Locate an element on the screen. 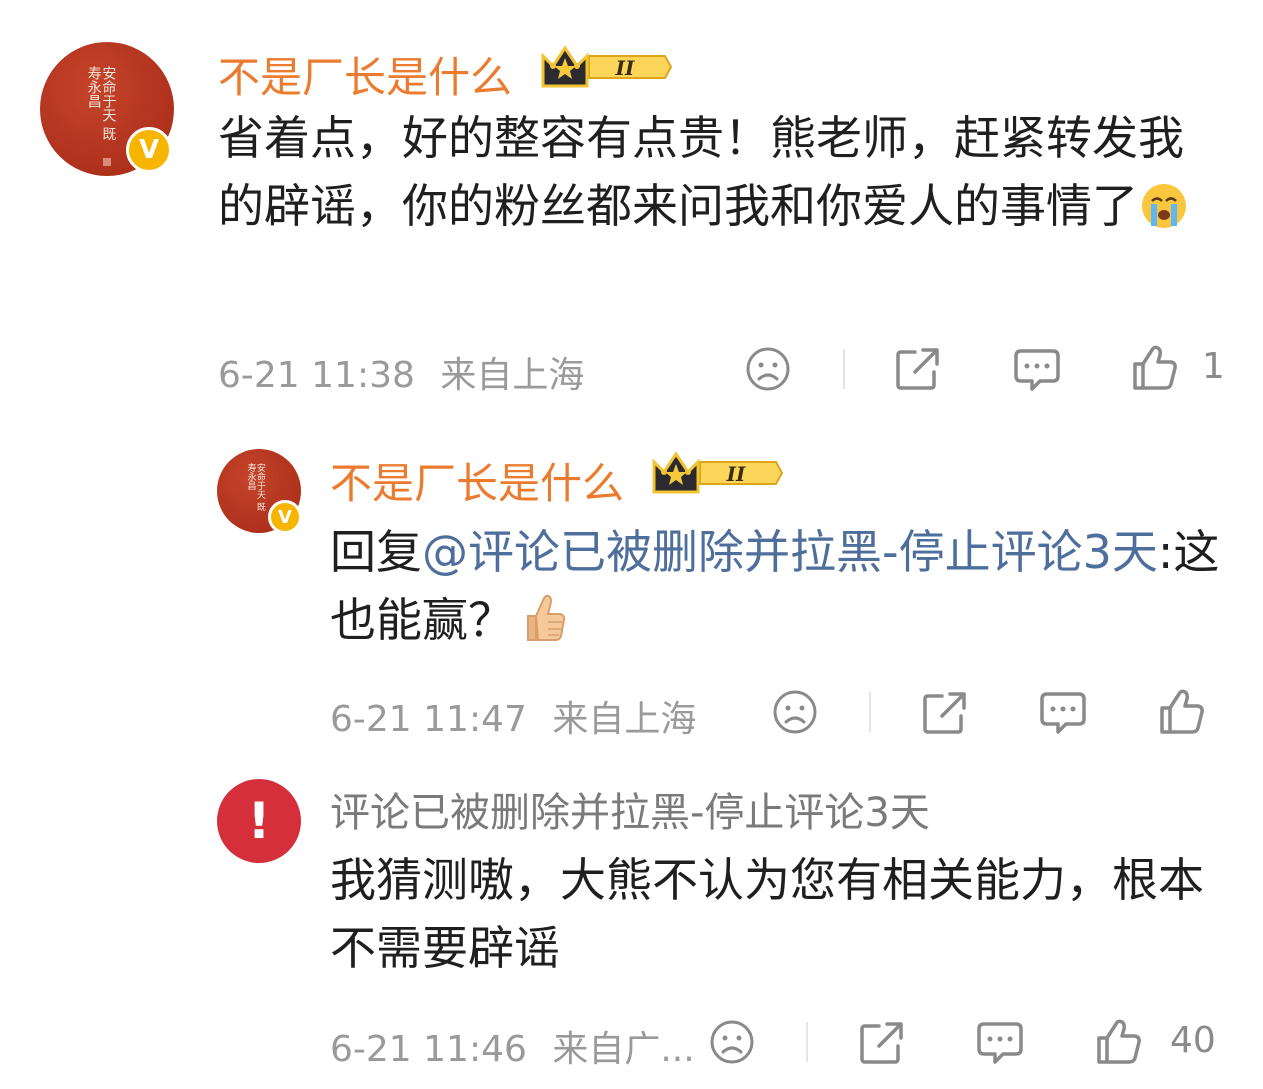  reply-text: 我猜测嗷，大熊不认为您有相关能力，根本不需要辟谣 is located at coordinates (775, 914).